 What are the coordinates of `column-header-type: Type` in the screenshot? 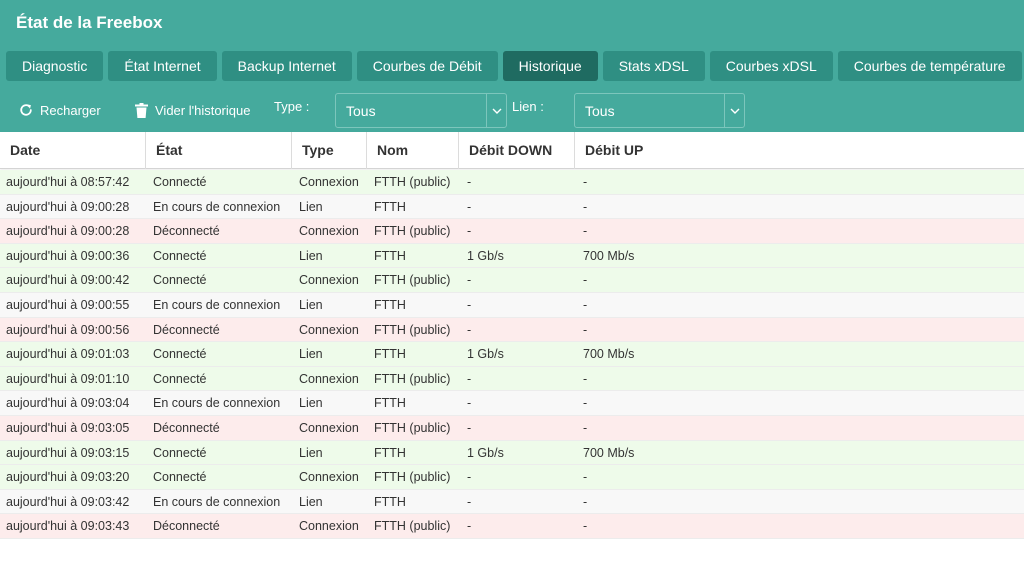 It's located at (329, 150).